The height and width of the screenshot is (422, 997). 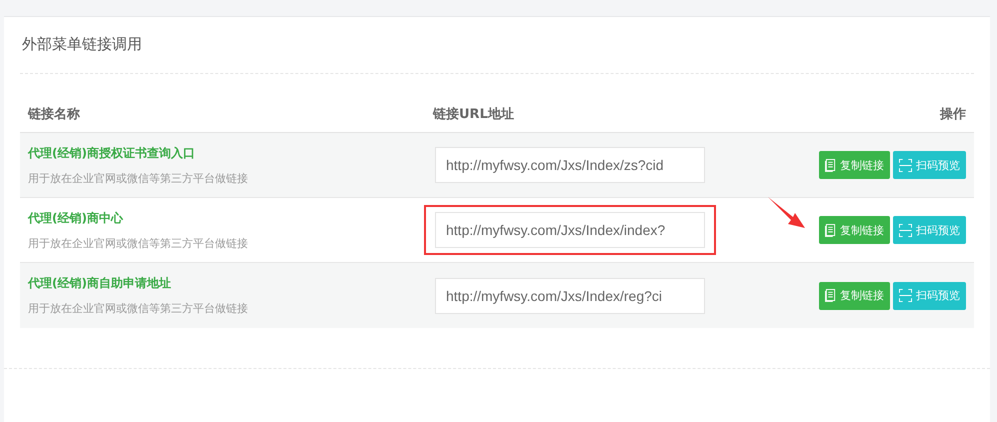 What do you see at coordinates (570, 165) in the screenshot?
I see `url-field: http://myfwsy.com/Jxs/Index/zs?cid` at bounding box center [570, 165].